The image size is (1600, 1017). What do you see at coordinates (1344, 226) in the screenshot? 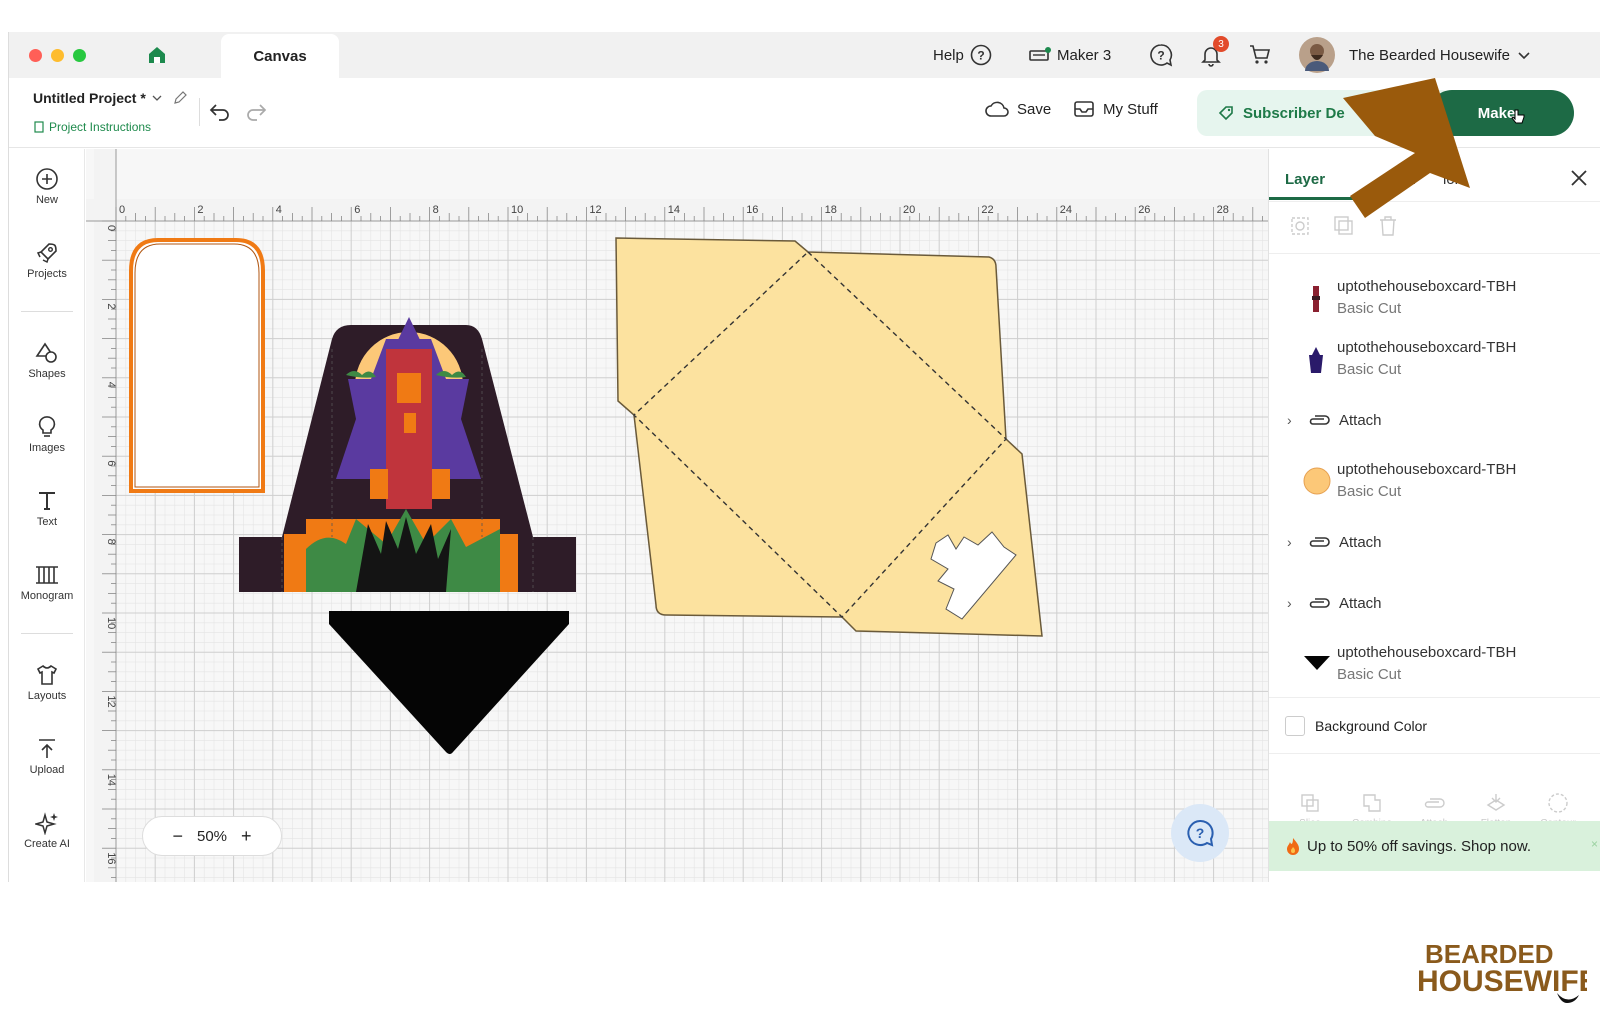
I see `duplicate-icon` at bounding box center [1344, 226].